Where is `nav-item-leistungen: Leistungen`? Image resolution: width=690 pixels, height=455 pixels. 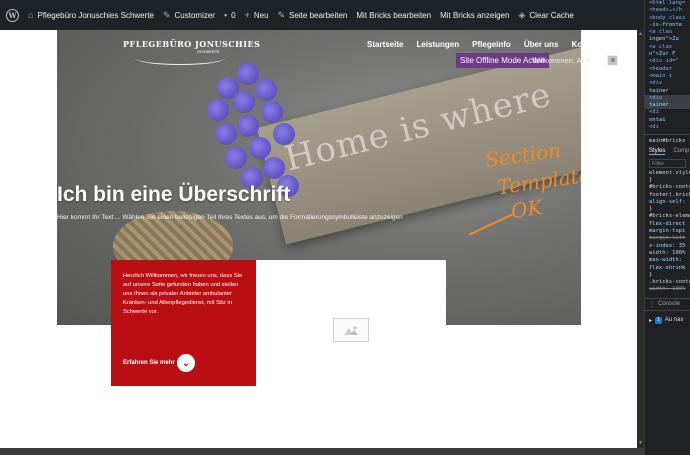
nav-item-leistungen: Leistungen is located at coordinates (437, 44).